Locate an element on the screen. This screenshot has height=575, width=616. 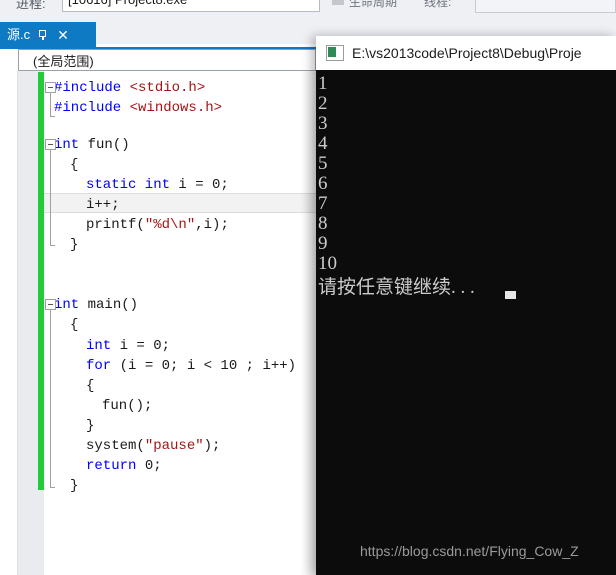
code-line: system("pause"); is located at coordinates (132, 446).